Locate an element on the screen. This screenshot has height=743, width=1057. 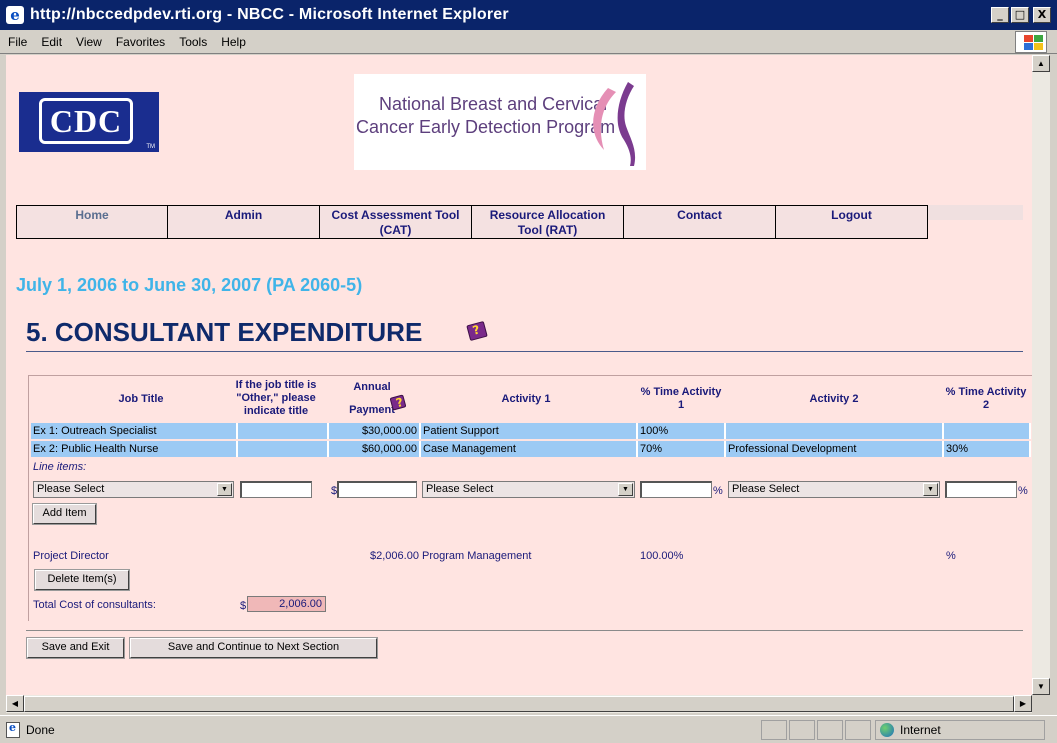
saved-pct-2: % is located at coordinates (951, 556).